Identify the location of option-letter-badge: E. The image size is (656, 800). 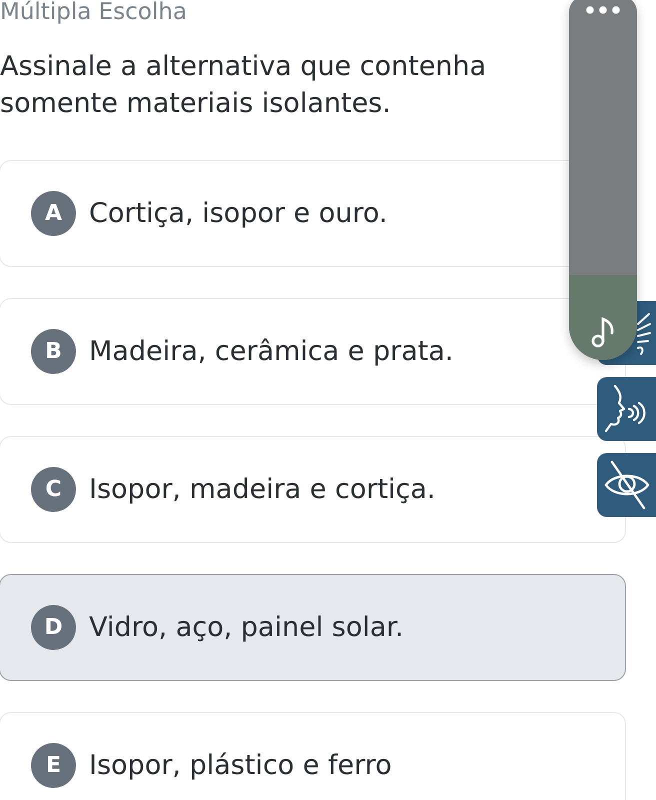
(53, 765).